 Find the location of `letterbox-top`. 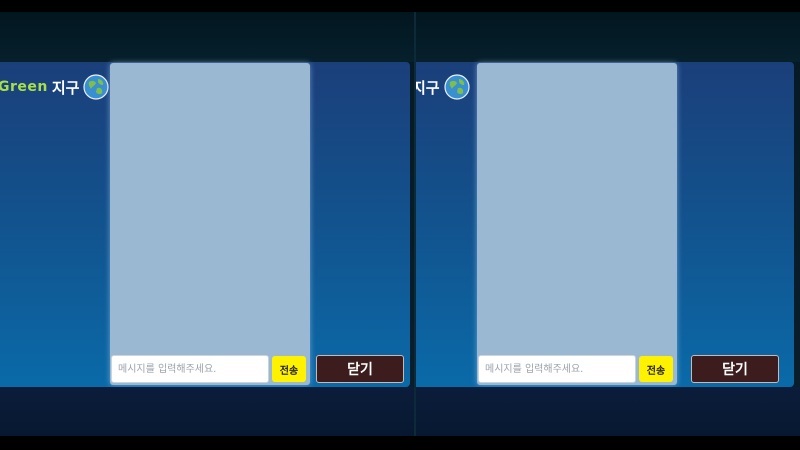

letterbox-top is located at coordinates (400, 6).